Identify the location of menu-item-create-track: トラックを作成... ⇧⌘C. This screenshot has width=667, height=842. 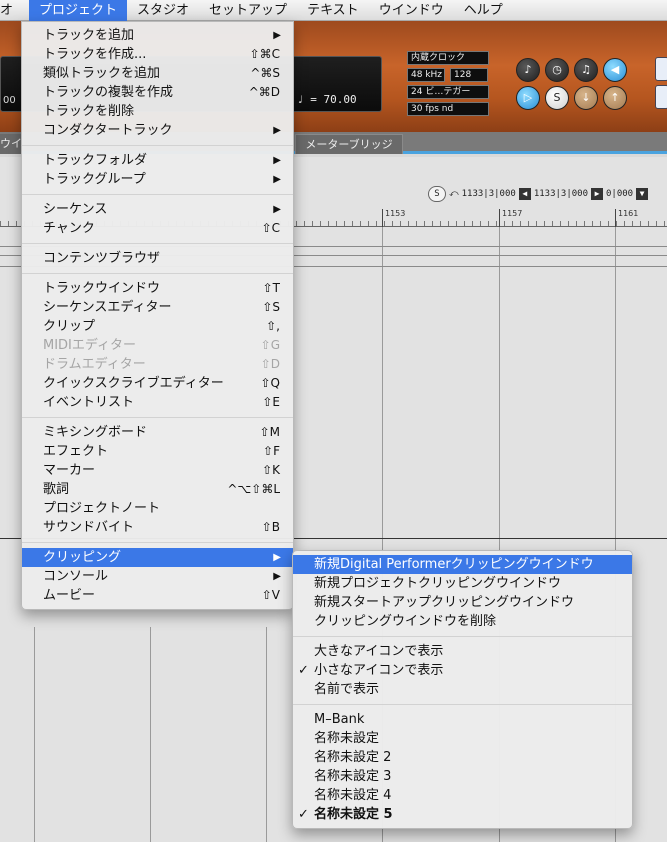
(157, 54).